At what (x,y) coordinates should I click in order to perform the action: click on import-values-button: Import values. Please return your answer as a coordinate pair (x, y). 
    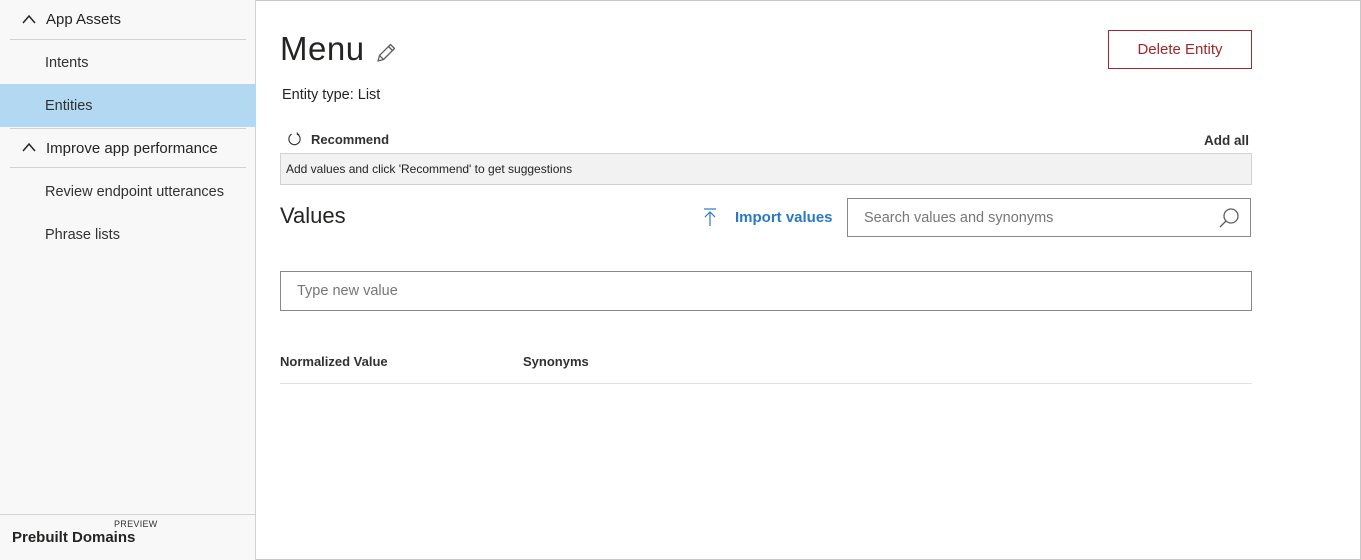
    Looking at the image, I should click on (767, 217).